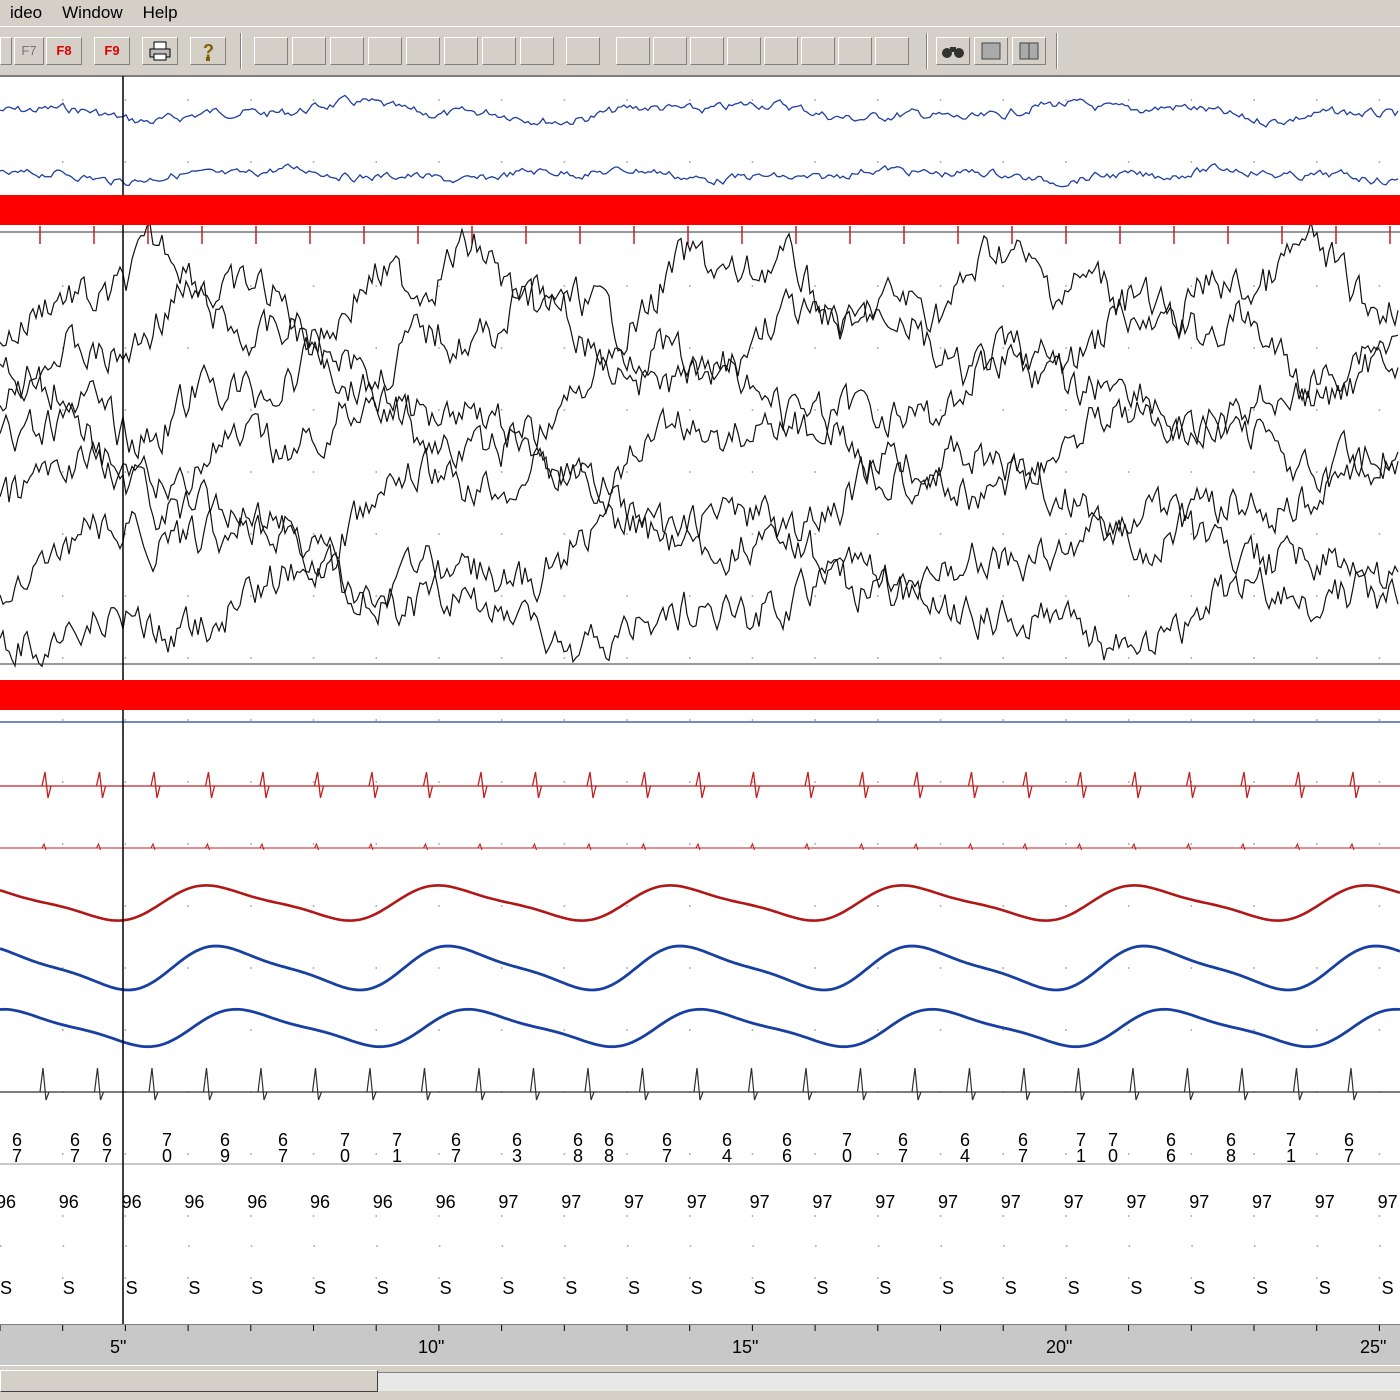  Describe the element at coordinates (700, 903) in the screenshot. I see `airflow-trace` at that location.